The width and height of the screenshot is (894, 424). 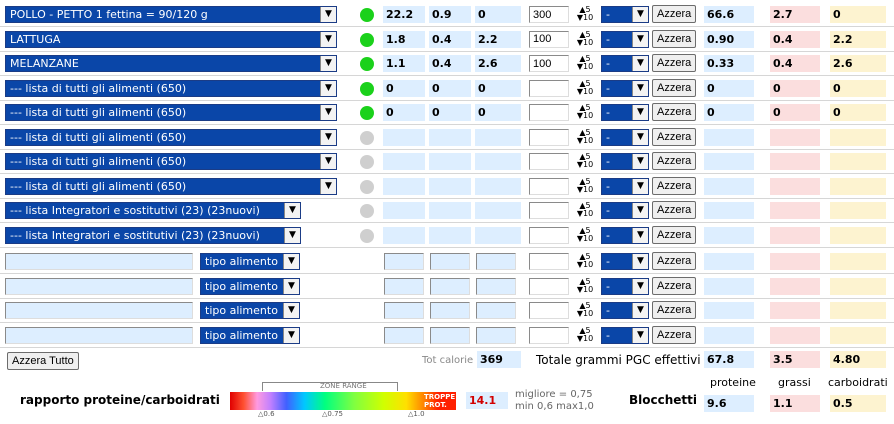 What do you see at coordinates (450, 186) in the screenshot?
I see `fat-value` at bounding box center [450, 186].